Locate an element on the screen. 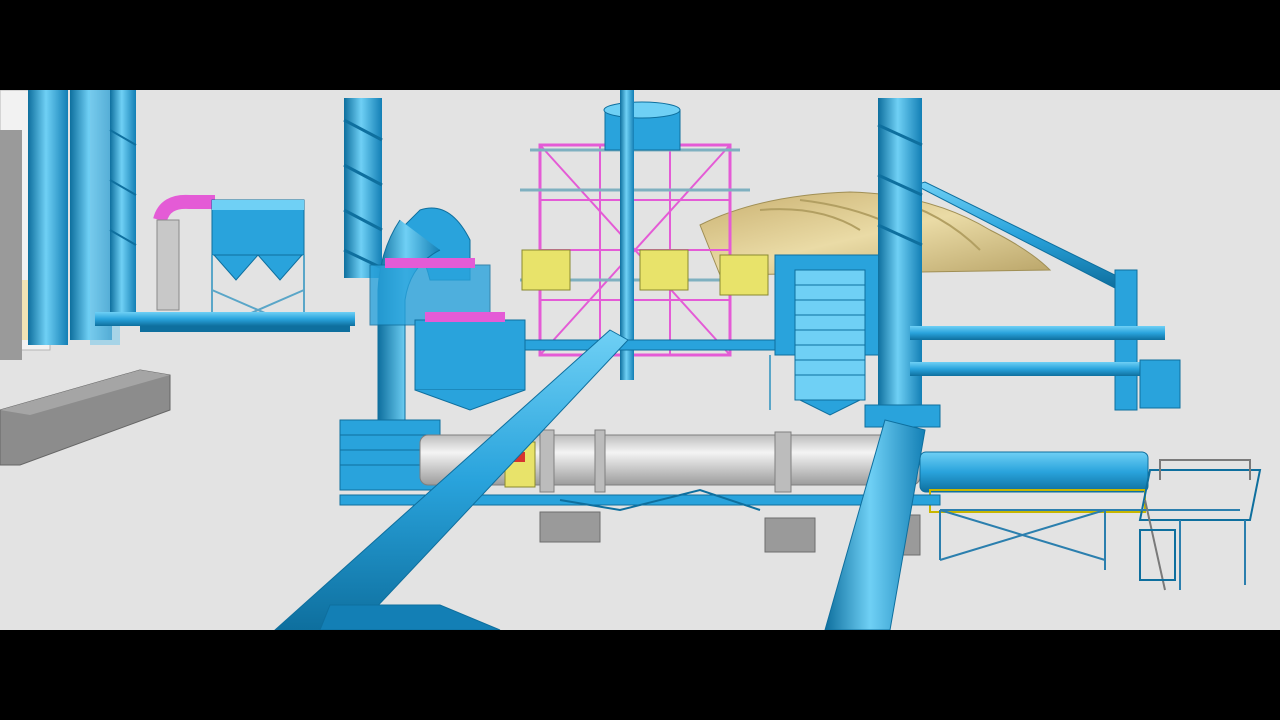 The width and height of the screenshot is (1280, 720). letterbox-bottom is located at coordinates (640, 675).